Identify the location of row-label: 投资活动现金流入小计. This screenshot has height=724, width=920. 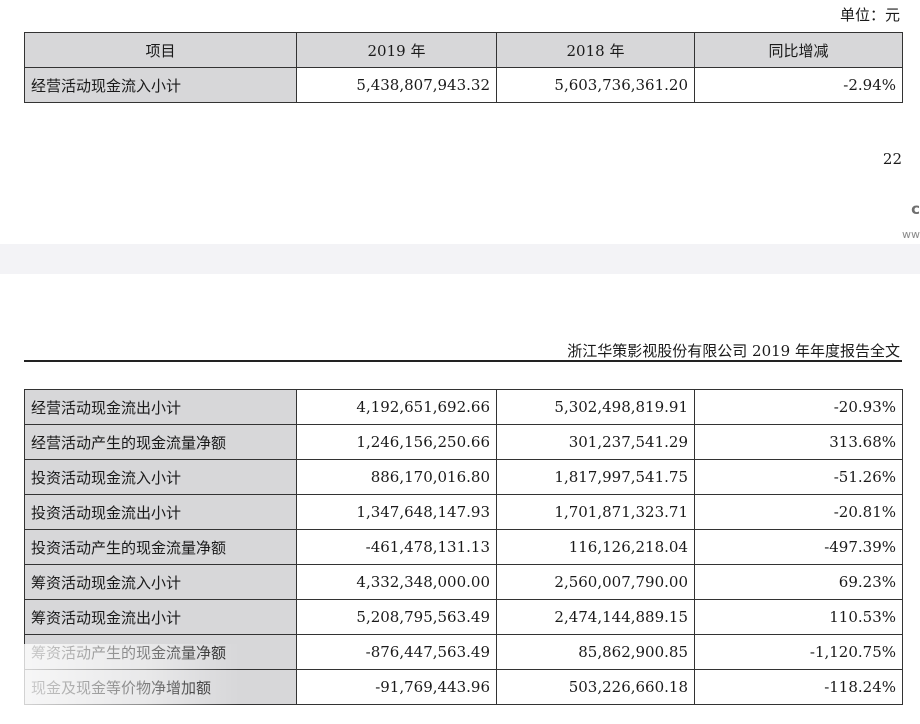
(160, 477).